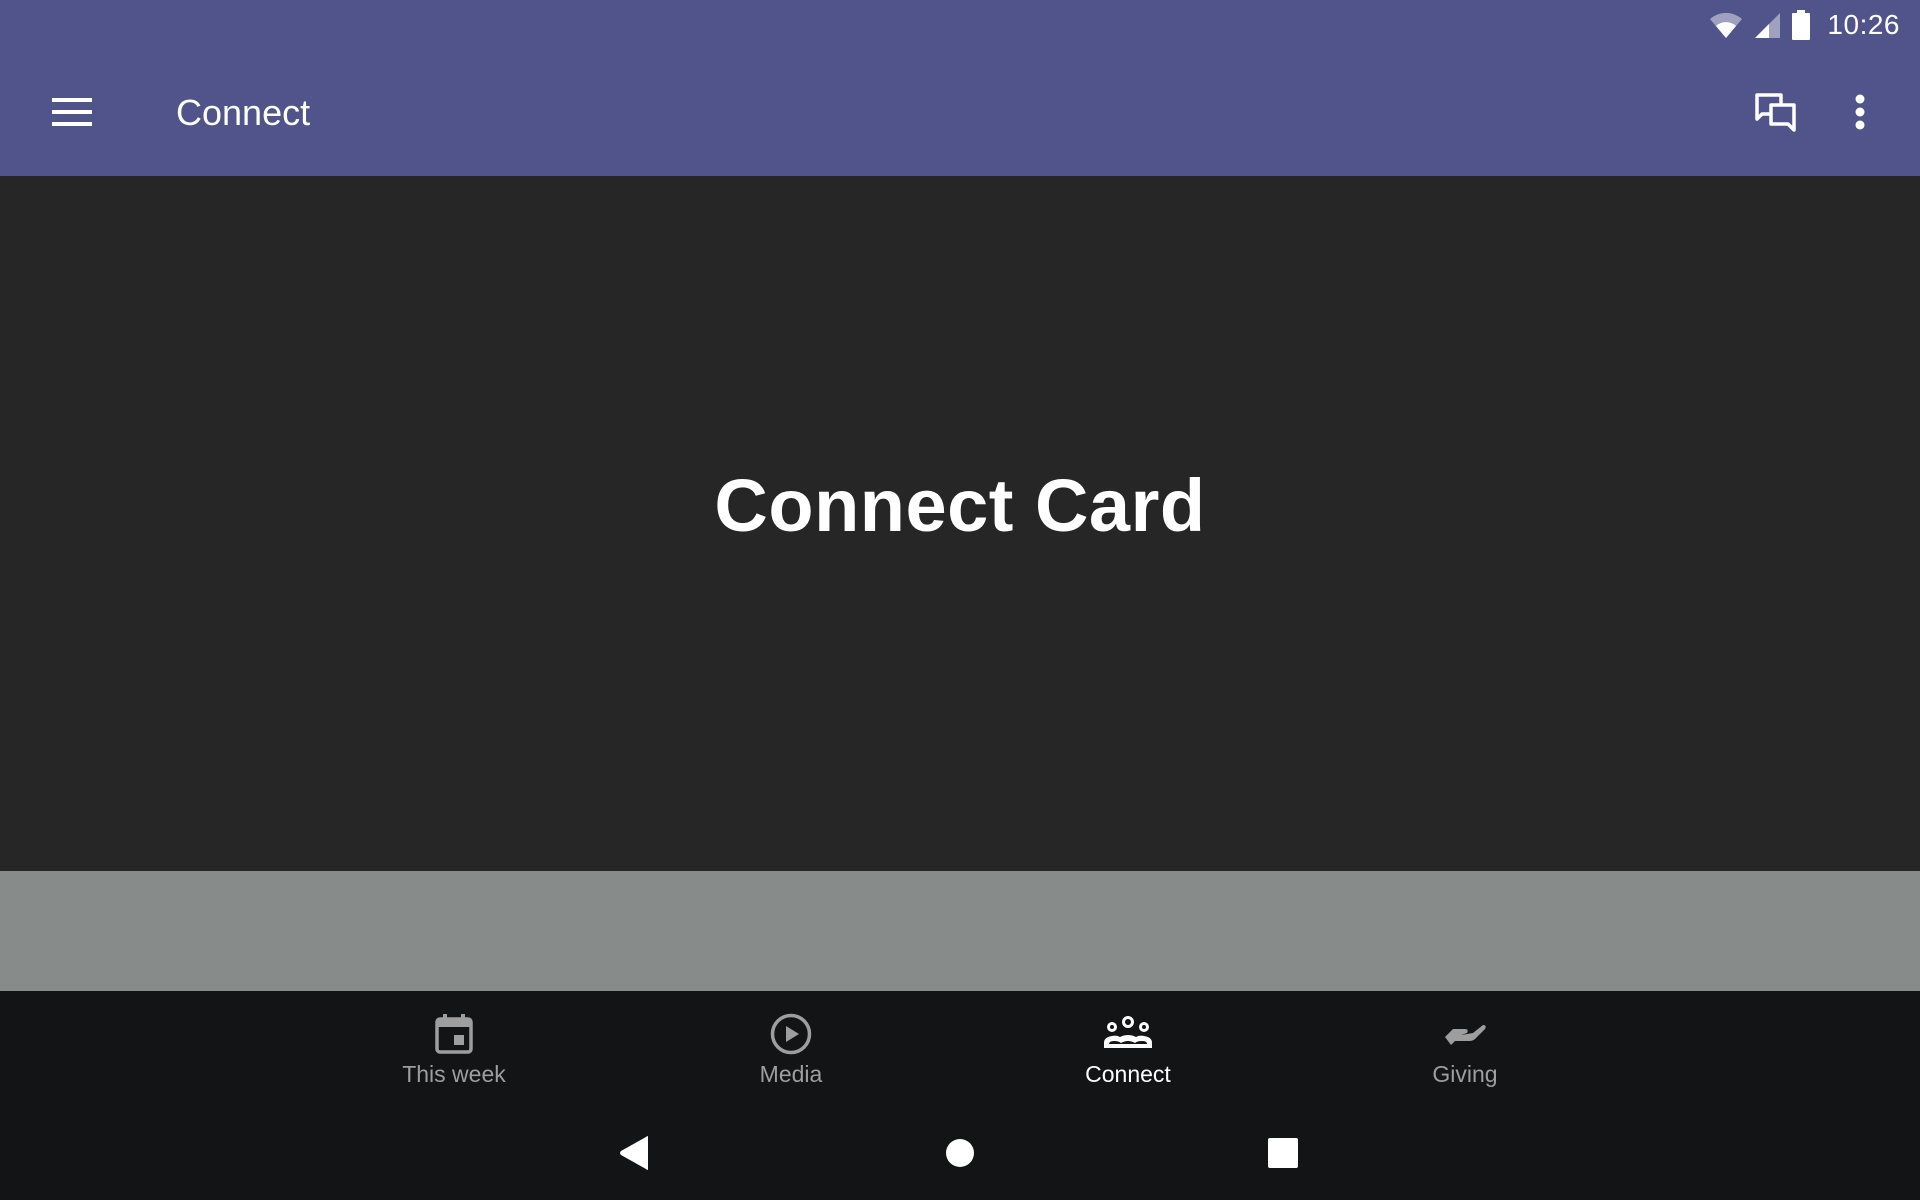 This screenshot has height=1200, width=1920. I want to click on battery-icon, so click(1801, 25).